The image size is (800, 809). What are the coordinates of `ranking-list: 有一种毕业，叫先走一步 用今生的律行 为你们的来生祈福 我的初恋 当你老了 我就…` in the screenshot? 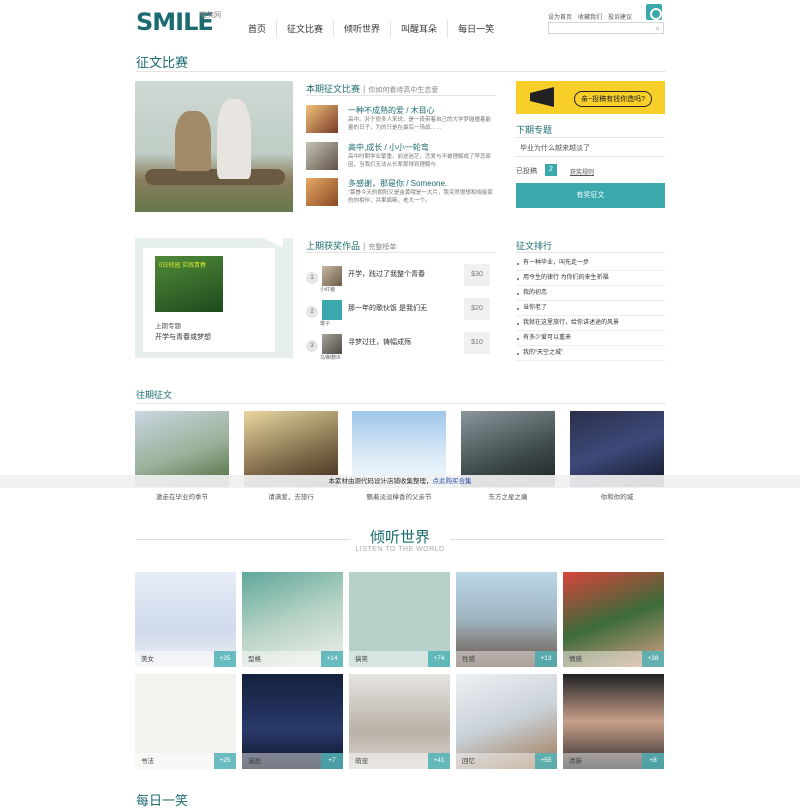 It's located at (590, 308).